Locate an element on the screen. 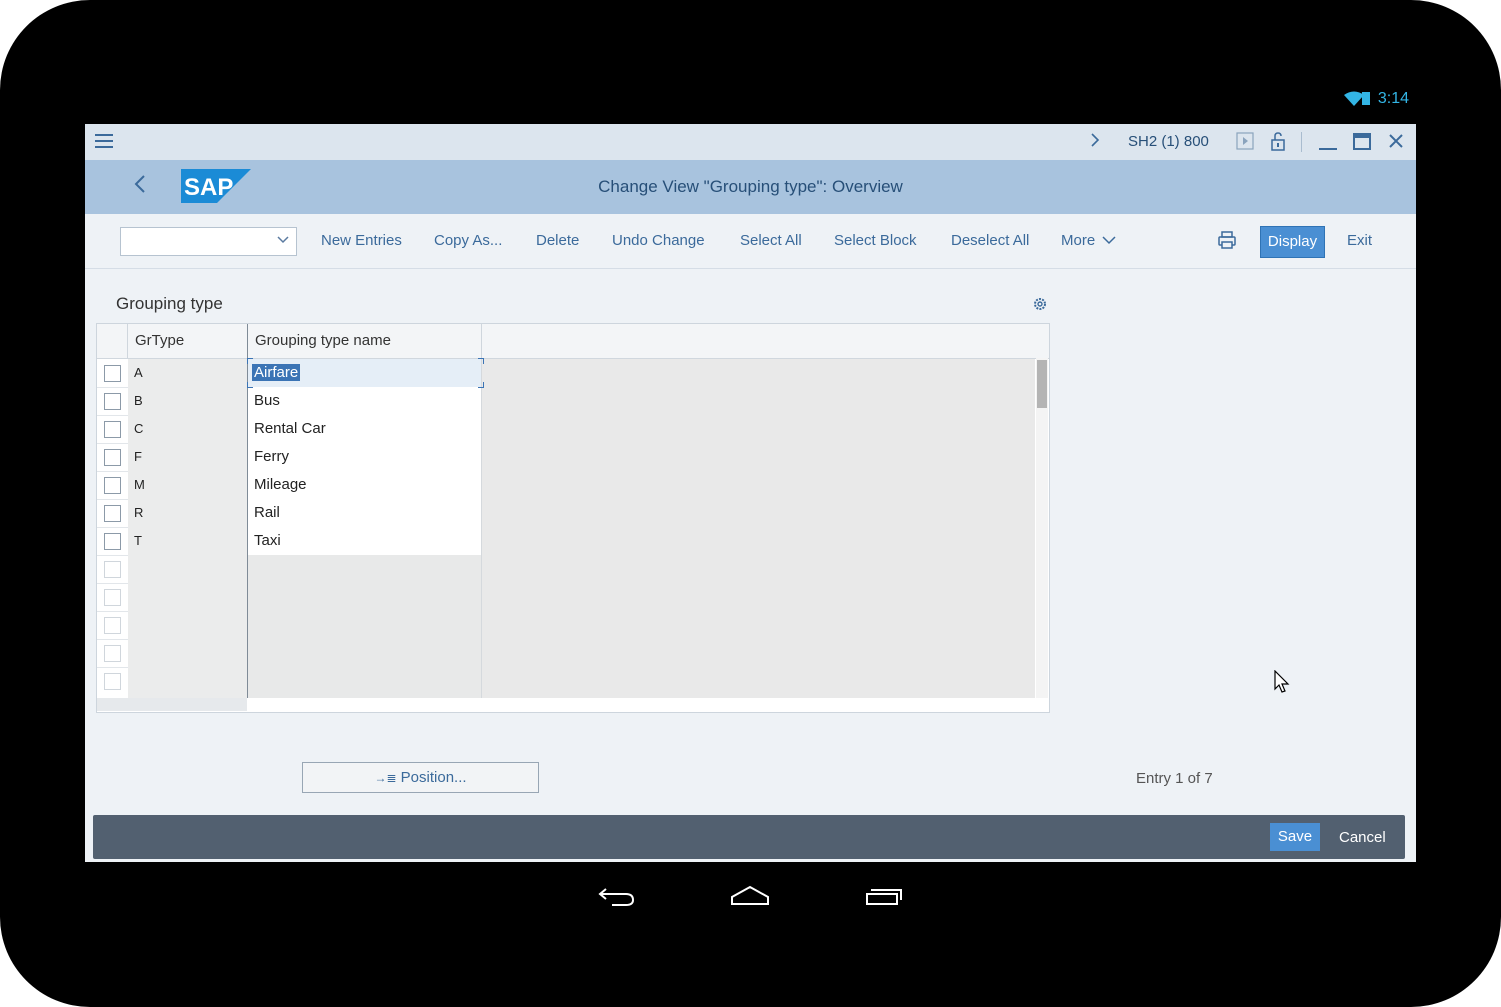 This screenshot has height=1007, width=1501. page-title: Change View "Grouping type": Overview is located at coordinates (750, 186).